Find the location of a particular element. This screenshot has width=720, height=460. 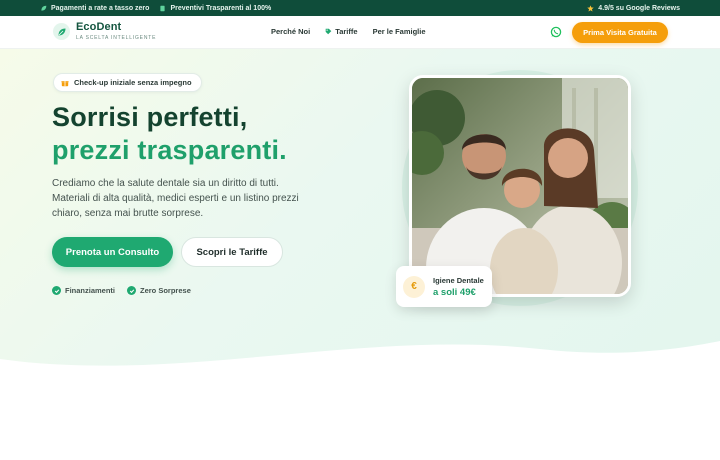

family-photo is located at coordinates (520, 186).